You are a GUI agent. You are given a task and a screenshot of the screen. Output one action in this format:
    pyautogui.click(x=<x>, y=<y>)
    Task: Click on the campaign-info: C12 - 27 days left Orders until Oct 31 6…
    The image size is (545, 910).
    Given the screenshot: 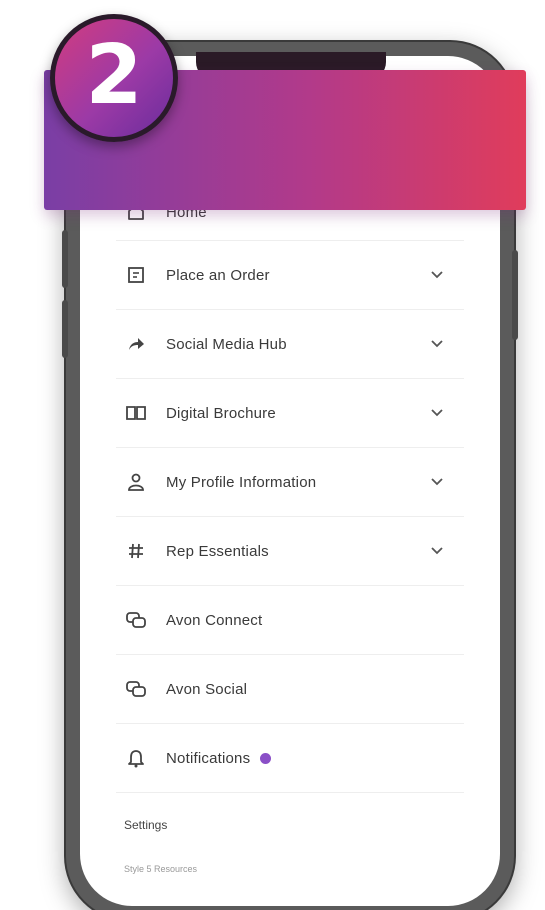 What is the action you would take?
    pyautogui.click(x=284, y=134)
    